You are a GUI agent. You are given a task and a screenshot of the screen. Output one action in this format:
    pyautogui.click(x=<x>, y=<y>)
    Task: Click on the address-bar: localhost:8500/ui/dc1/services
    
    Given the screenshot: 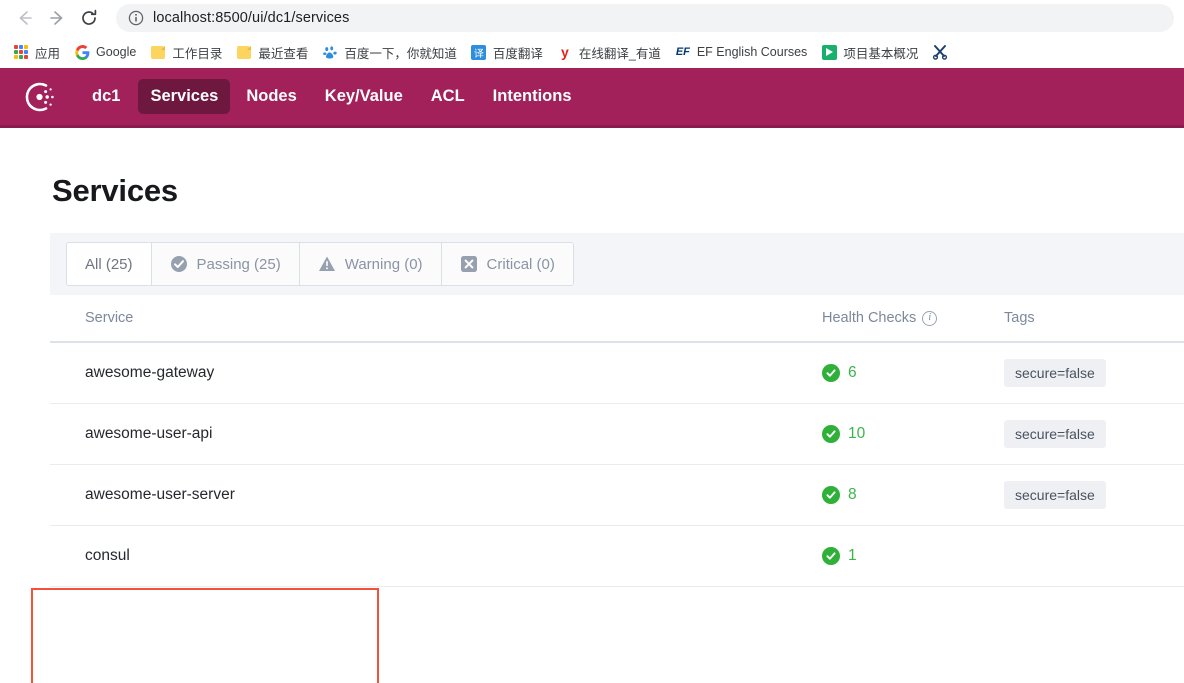 What is the action you would take?
    pyautogui.click(x=645, y=18)
    